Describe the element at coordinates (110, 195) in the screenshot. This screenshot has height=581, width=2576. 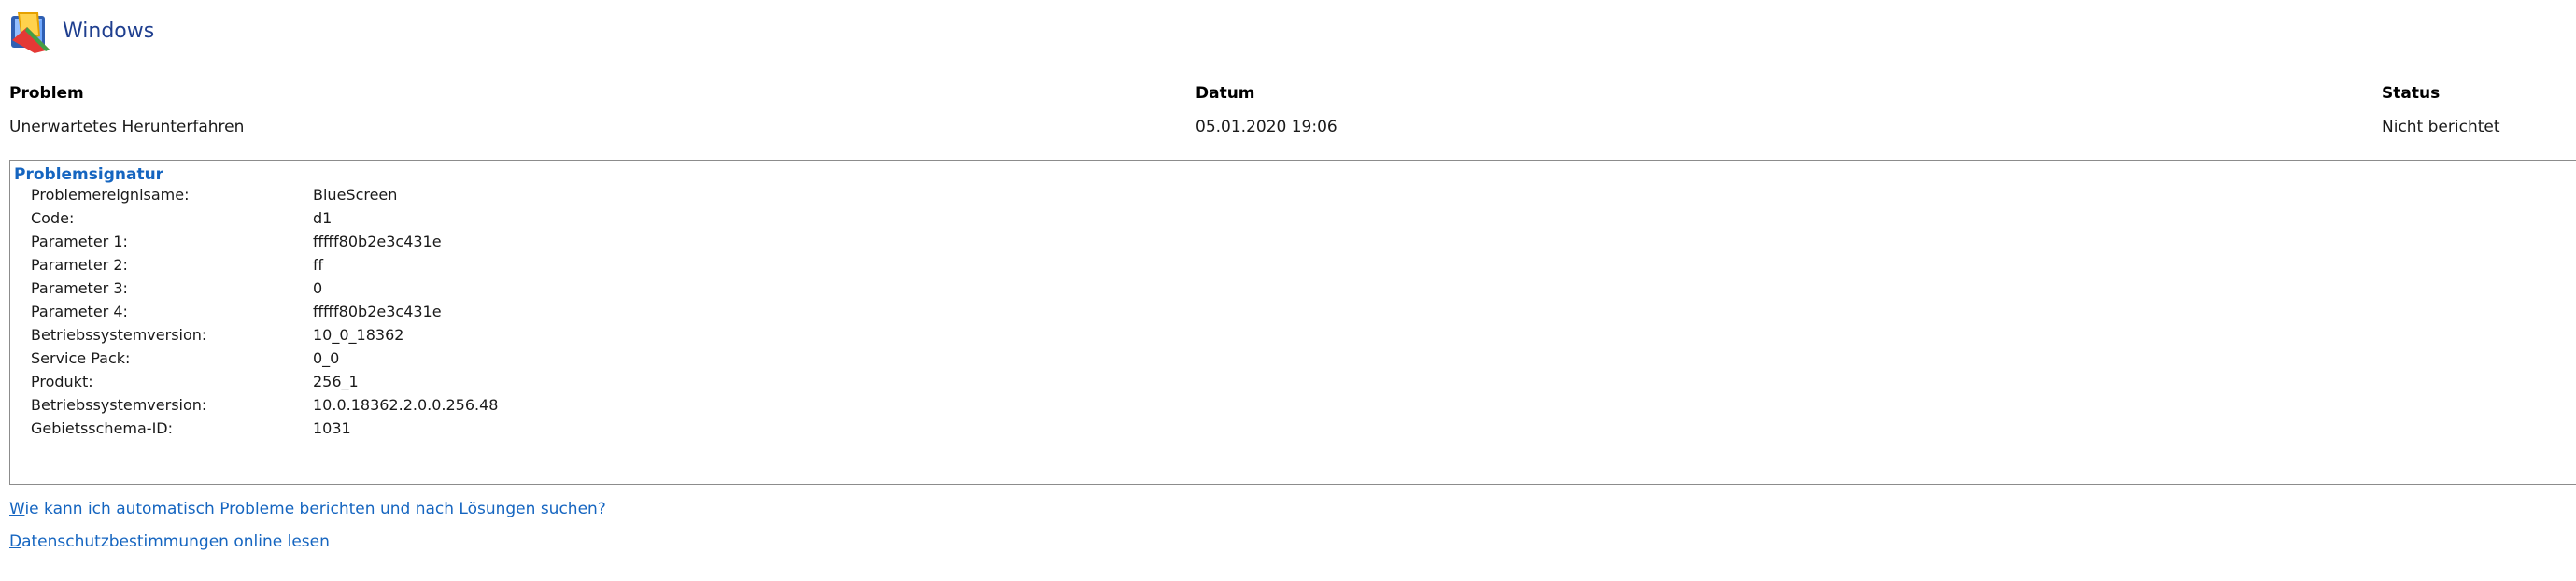
I see `signature-label: Problemereignisame:` at that location.